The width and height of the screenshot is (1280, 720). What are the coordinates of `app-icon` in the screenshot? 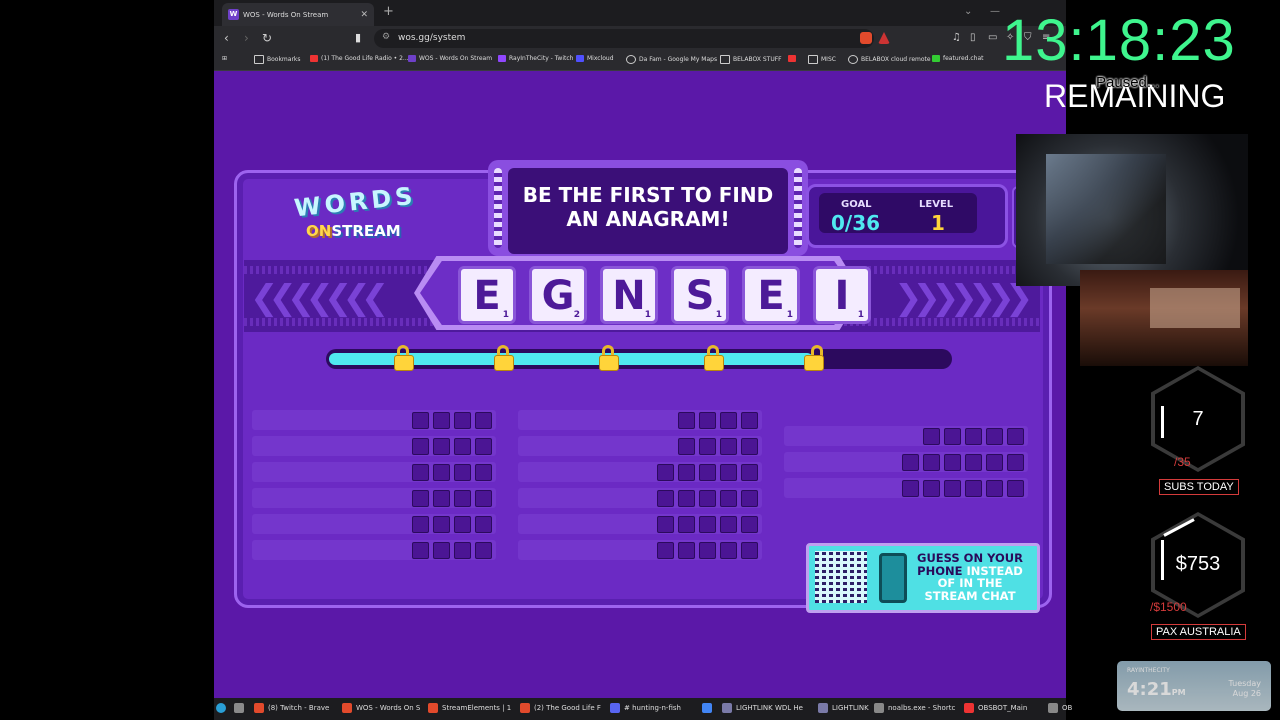 It's located at (879, 708).